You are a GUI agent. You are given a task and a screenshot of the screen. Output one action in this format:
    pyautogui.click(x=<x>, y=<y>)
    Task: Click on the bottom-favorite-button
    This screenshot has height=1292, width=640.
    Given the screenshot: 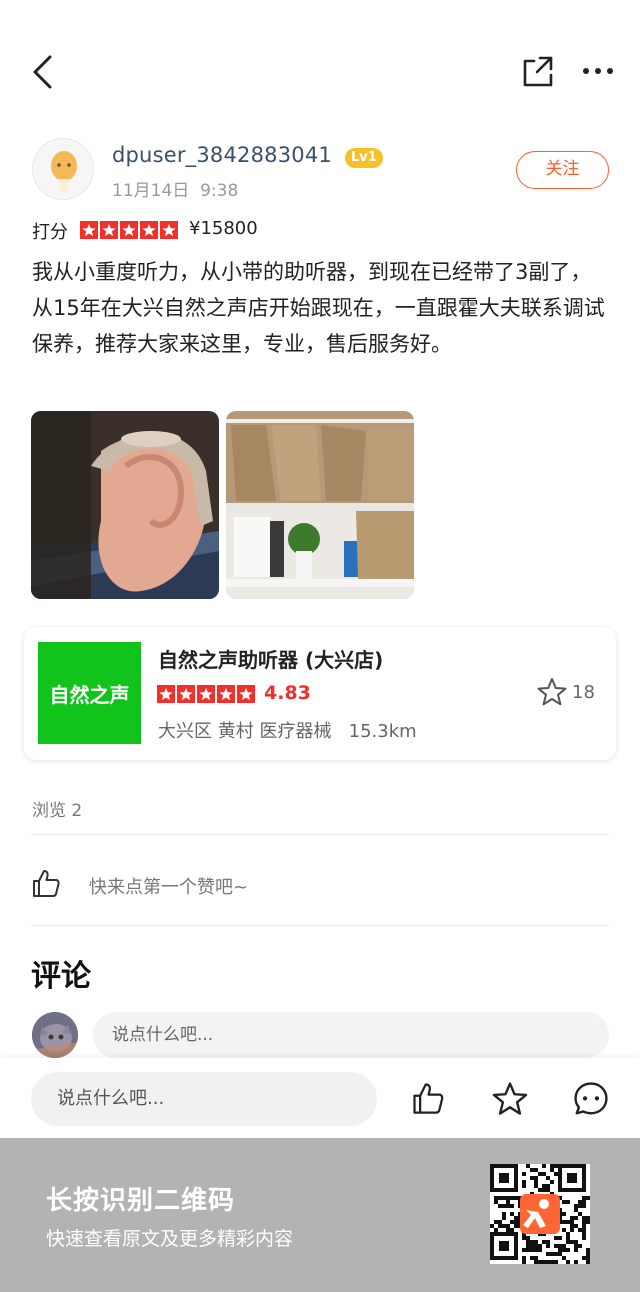 What is the action you would take?
    pyautogui.click(x=510, y=1099)
    